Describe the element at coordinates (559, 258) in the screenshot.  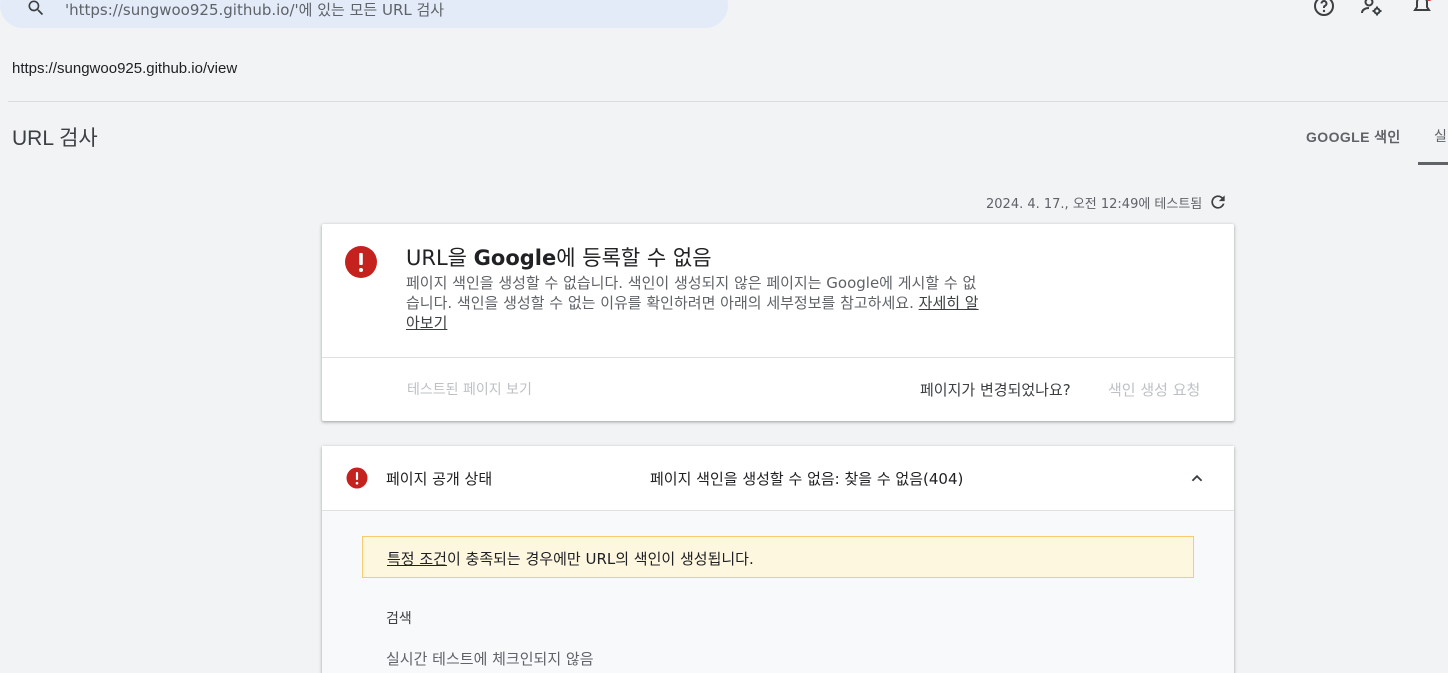
I see `result-headline: URL을 Google에 등록할 수 없음` at that location.